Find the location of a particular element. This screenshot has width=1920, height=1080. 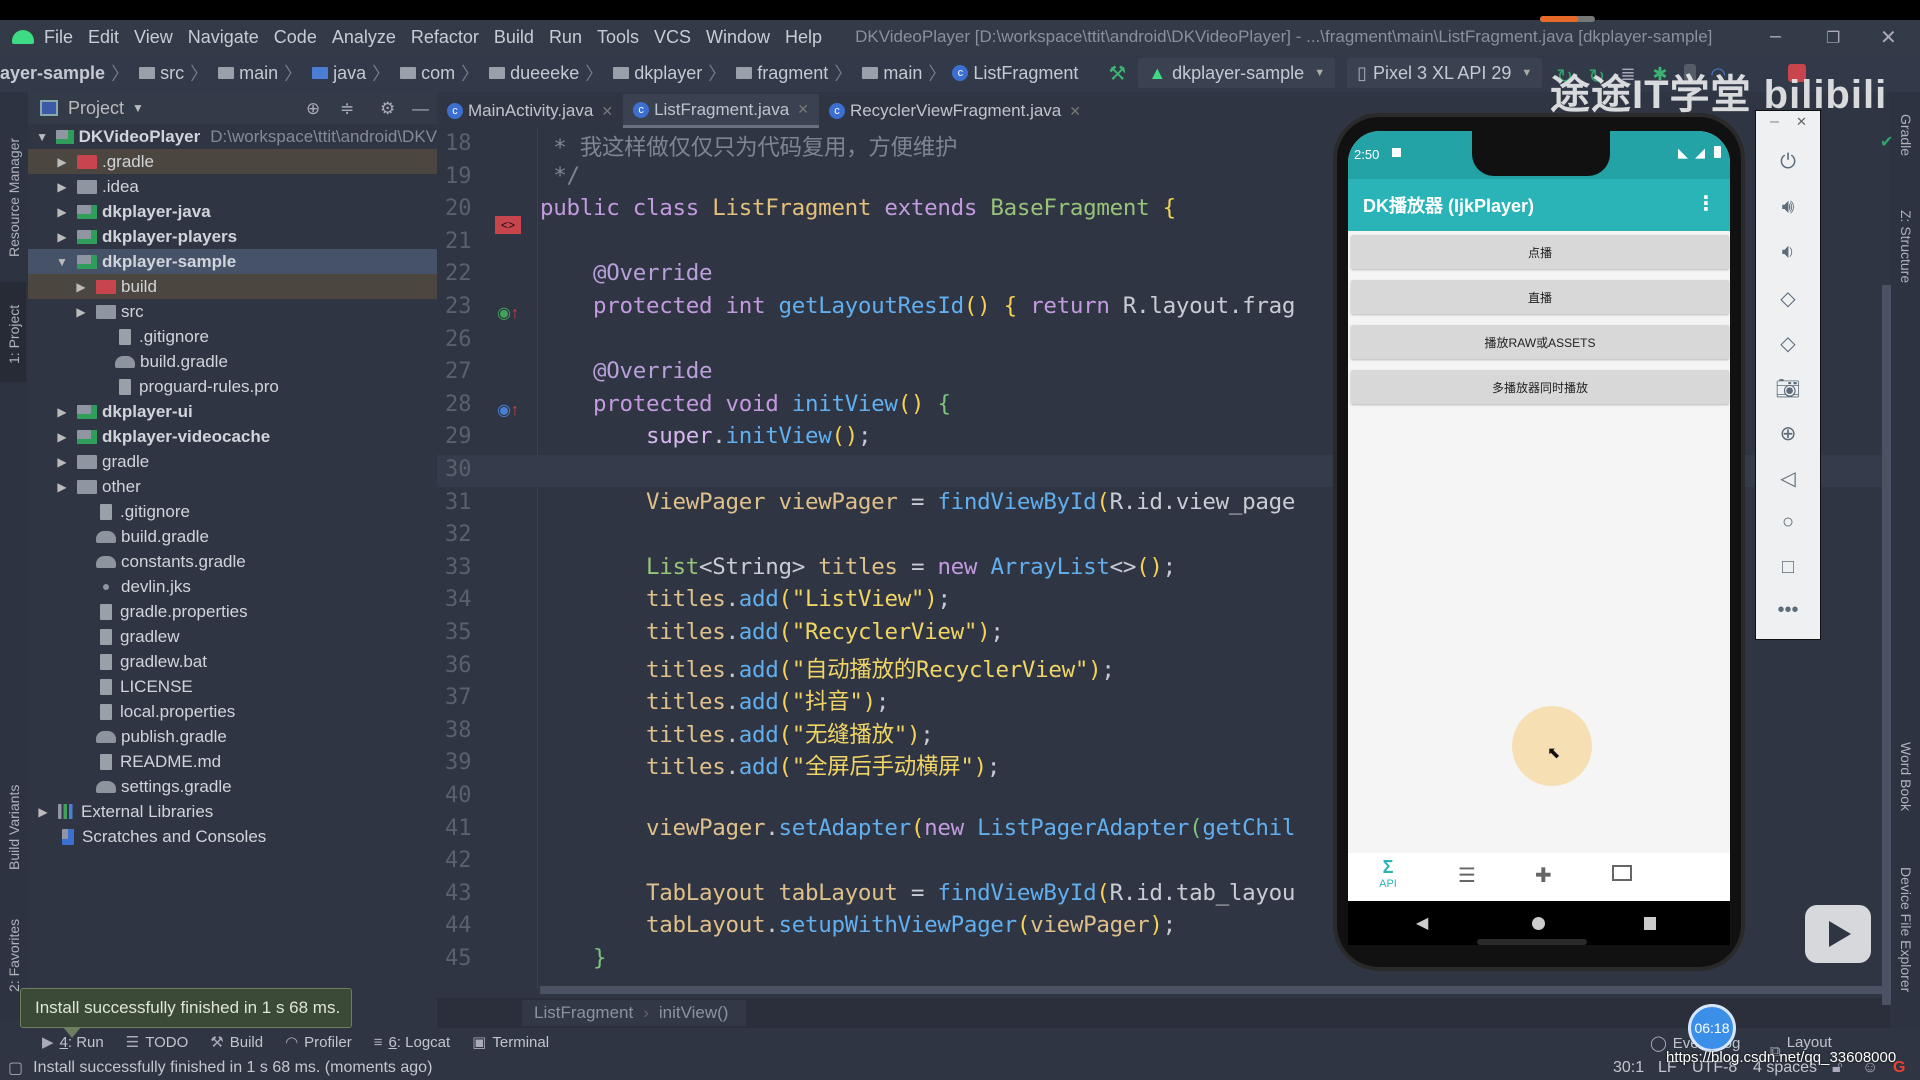

breadcrumb-src: src 〉 is located at coordinates (172, 73).